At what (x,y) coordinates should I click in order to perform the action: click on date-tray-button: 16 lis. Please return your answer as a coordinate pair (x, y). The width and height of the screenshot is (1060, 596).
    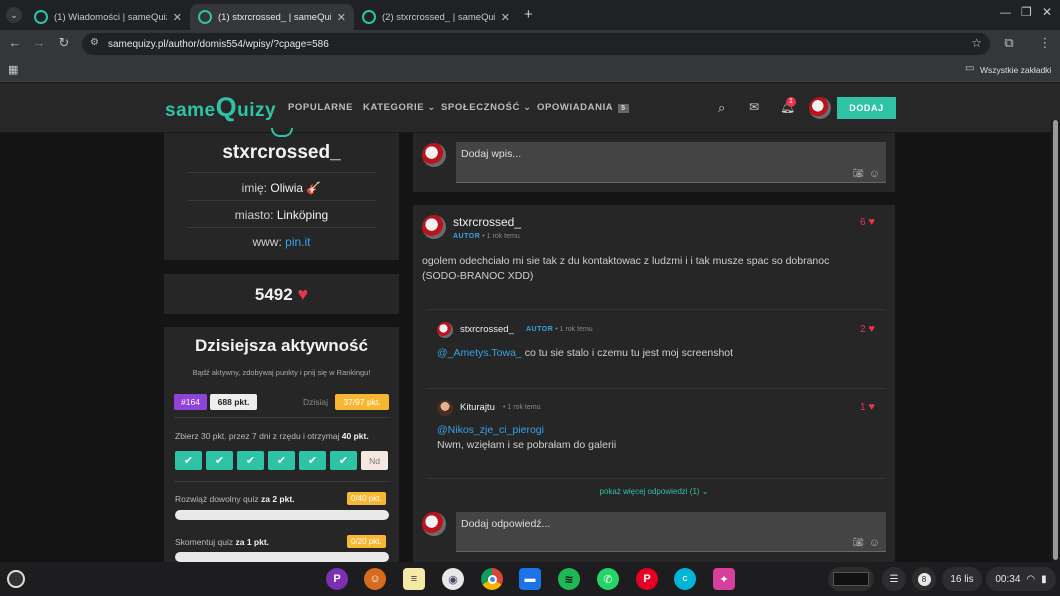
    Looking at the image, I should click on (962, 579).